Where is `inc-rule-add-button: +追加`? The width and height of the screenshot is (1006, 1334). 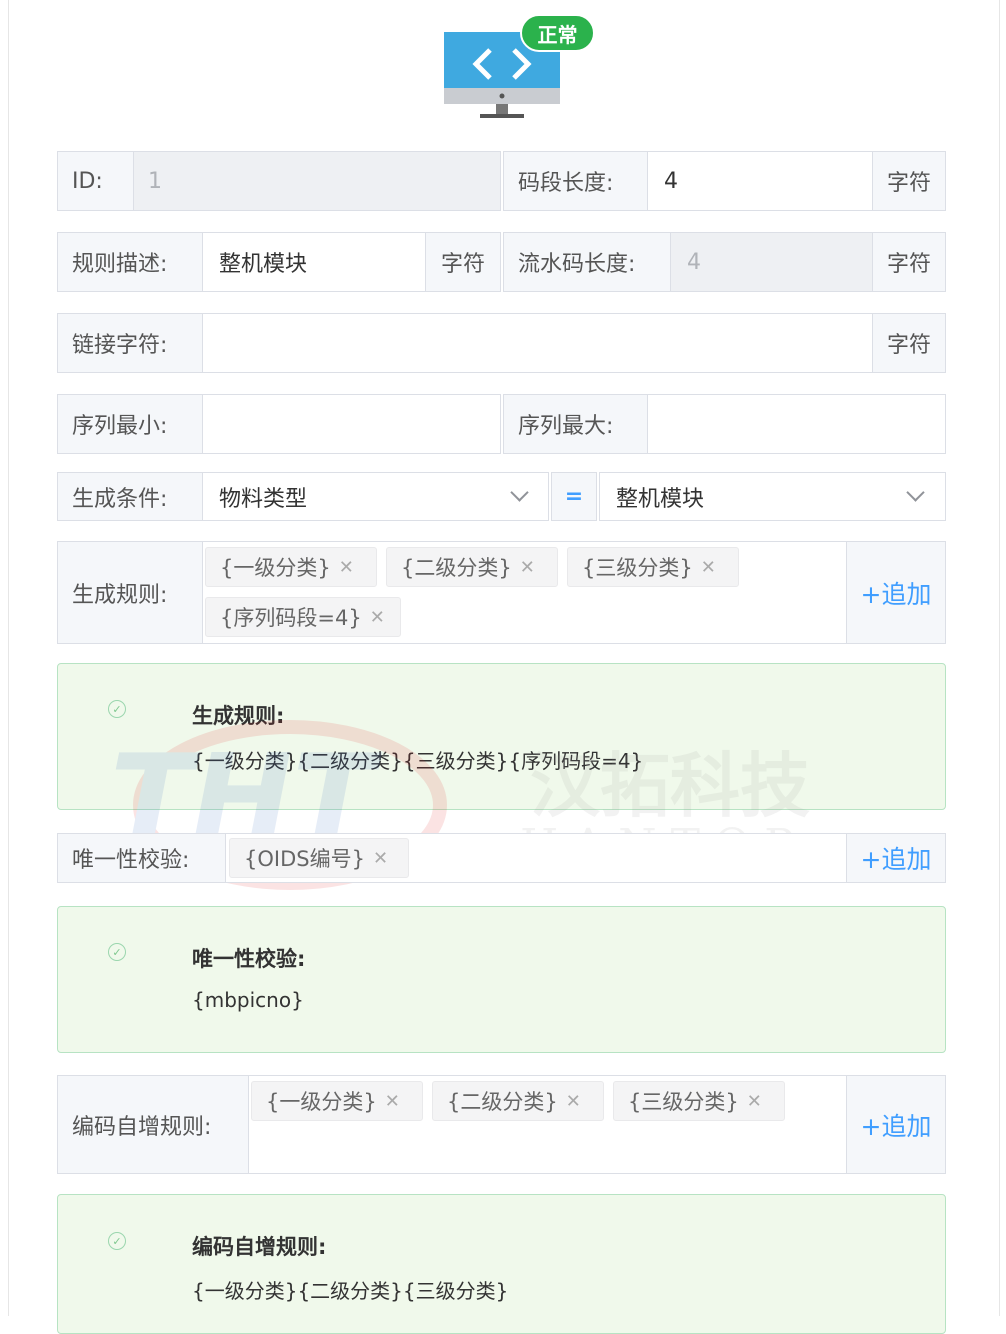
inc-rule-add-button: +追加 is located at coordinates (896, 1124).